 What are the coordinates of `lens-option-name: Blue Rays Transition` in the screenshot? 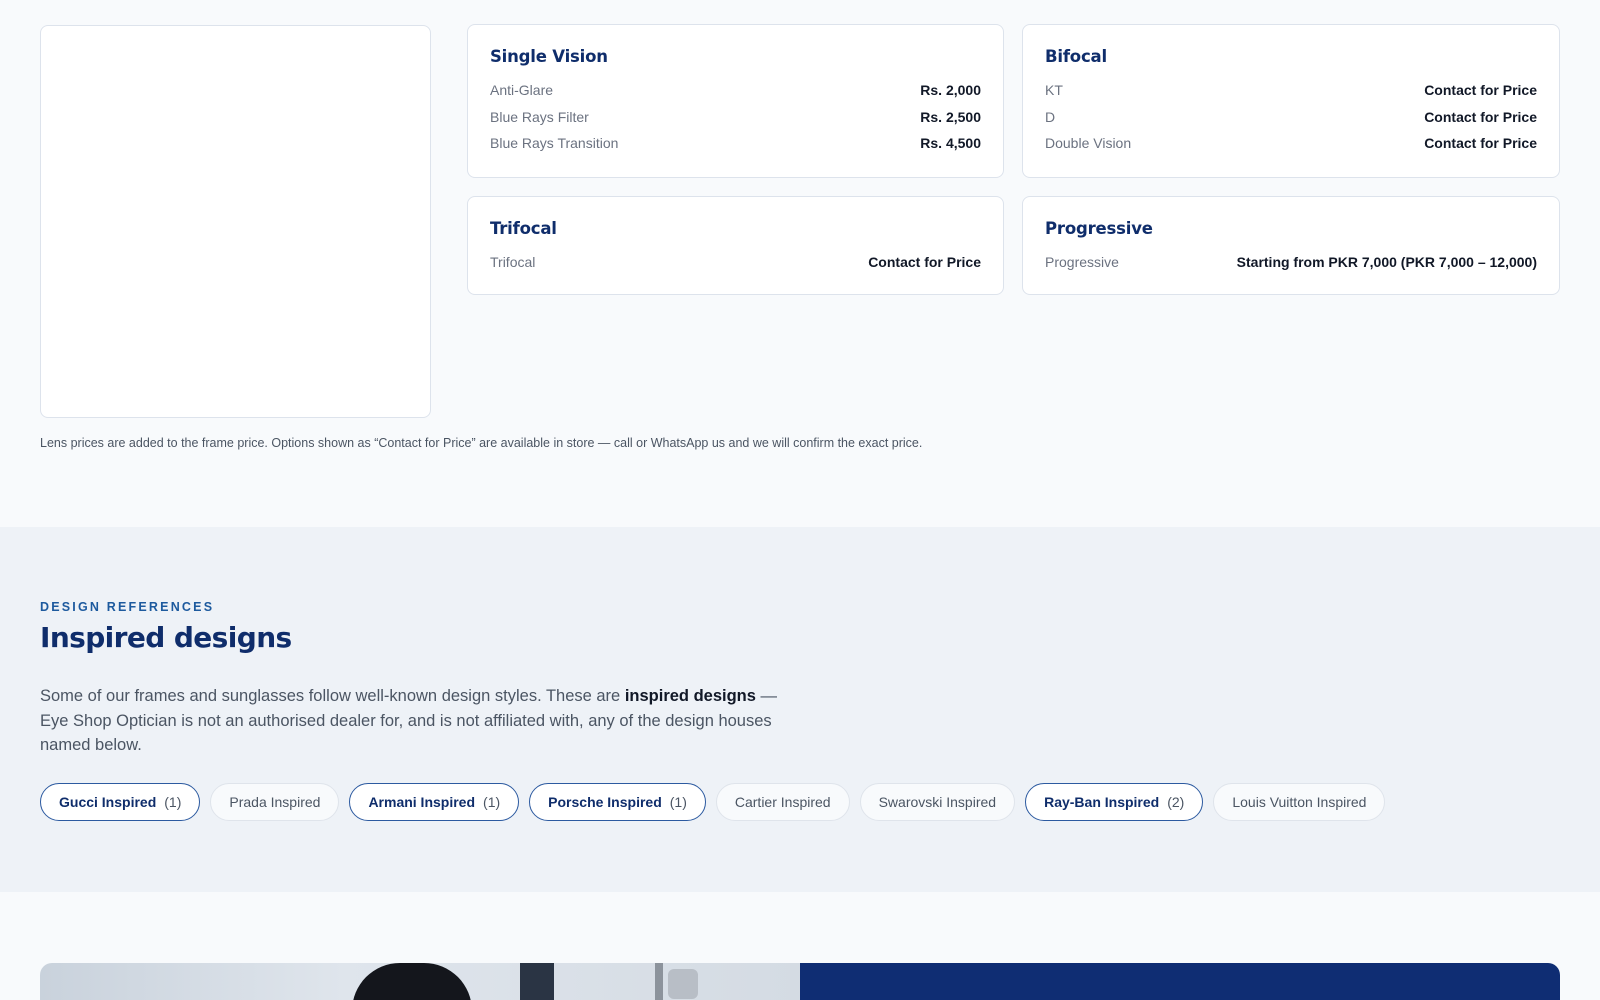 It's located at (554, 143).